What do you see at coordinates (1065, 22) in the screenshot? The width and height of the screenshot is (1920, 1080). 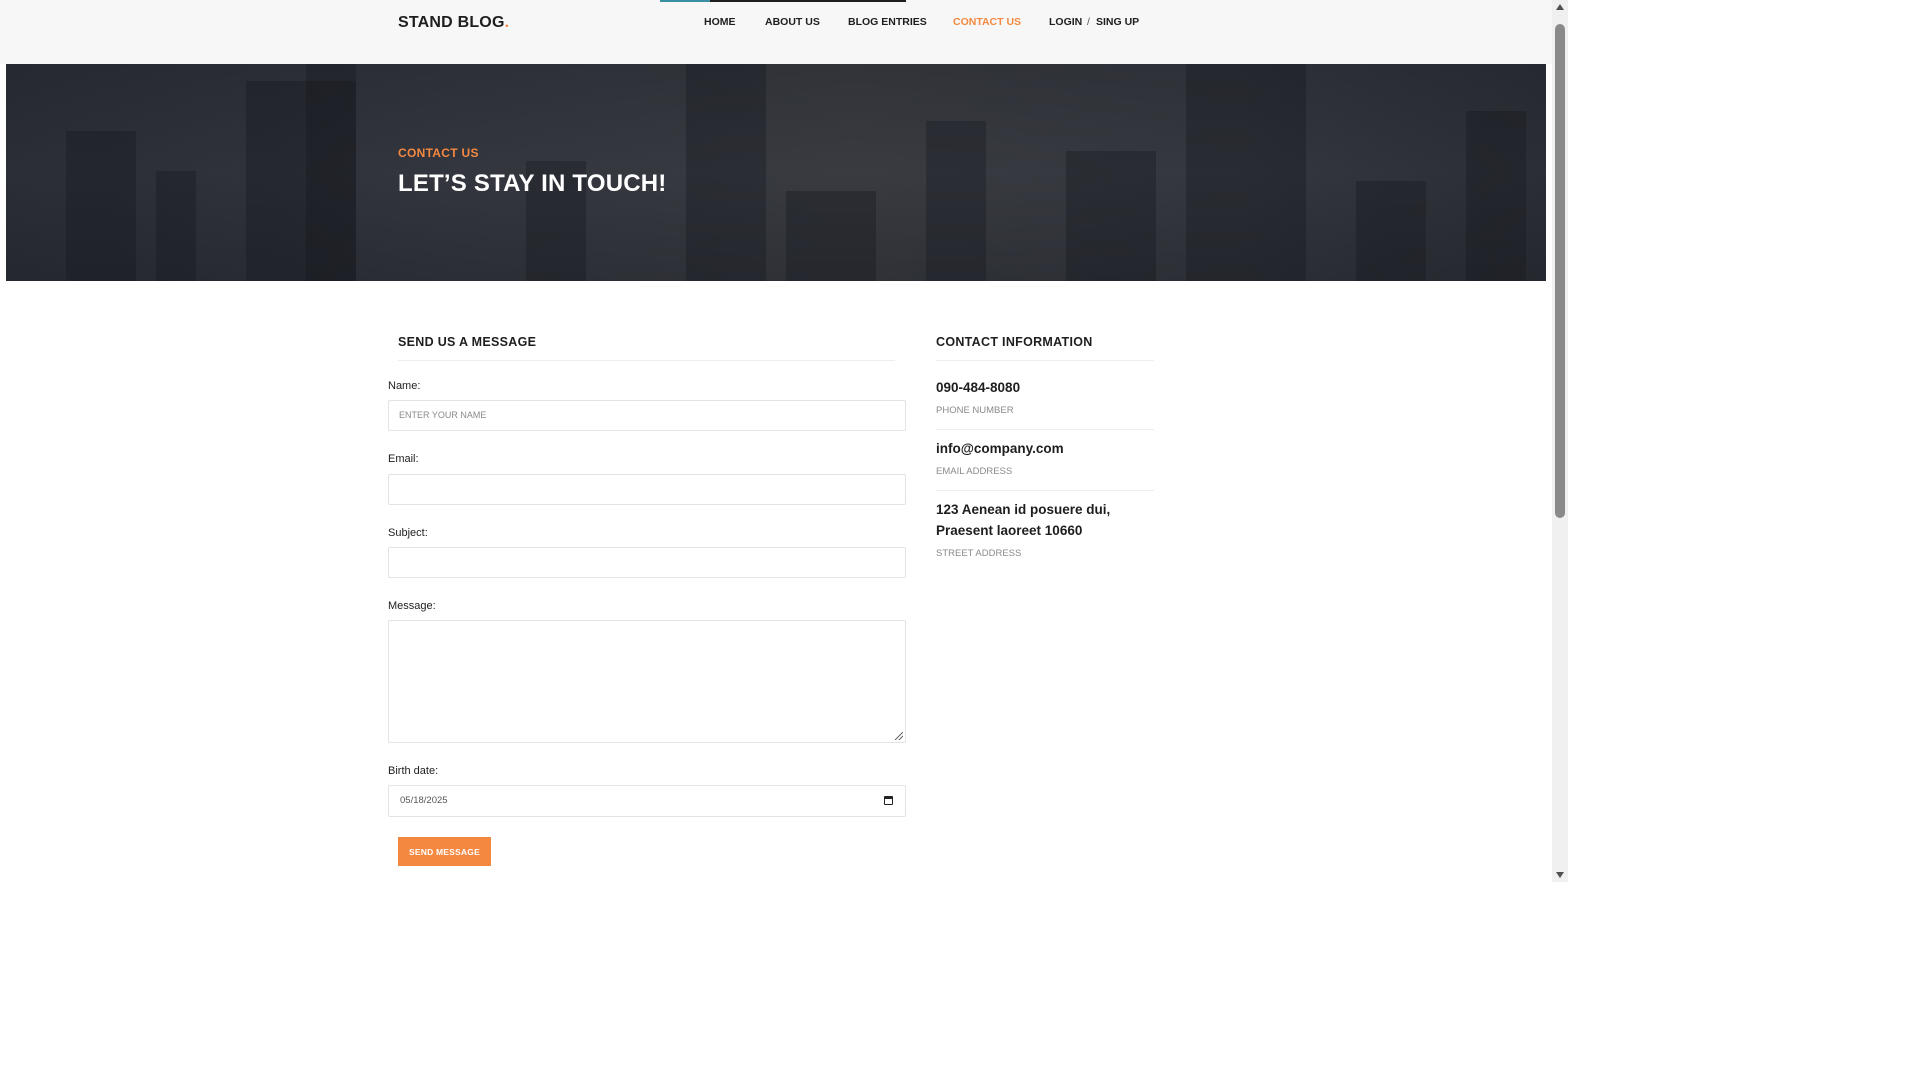 I see `nav-login: LOGIN` at bounding box center [1065, 22].